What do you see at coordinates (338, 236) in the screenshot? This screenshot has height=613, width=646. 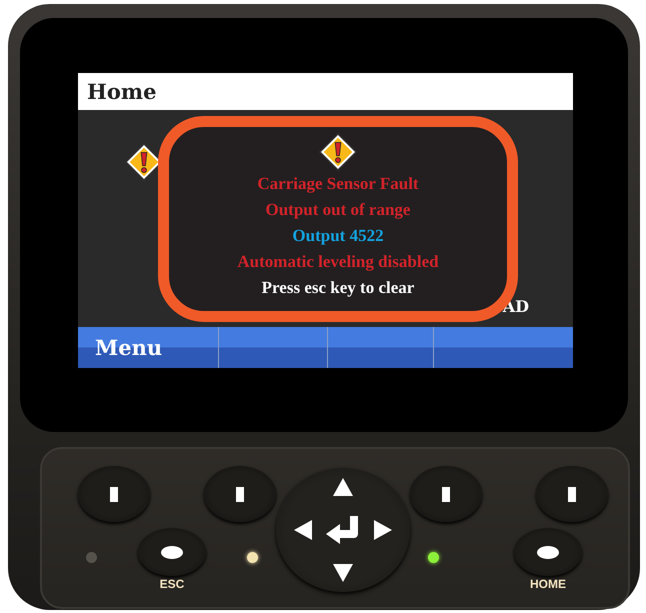 I see `alert-message: Output 4522` at bounding box center [338, 236].